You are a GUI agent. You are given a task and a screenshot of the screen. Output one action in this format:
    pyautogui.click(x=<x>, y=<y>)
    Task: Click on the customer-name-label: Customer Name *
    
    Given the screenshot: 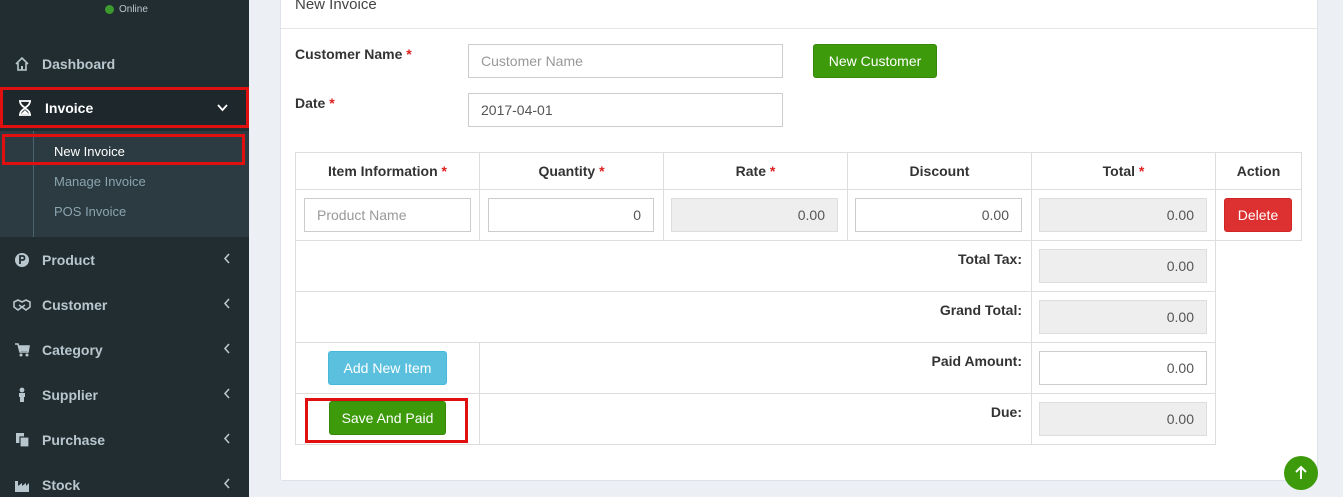 What is the action you would take?
    pyautogui.click(x=353, y=54)
    